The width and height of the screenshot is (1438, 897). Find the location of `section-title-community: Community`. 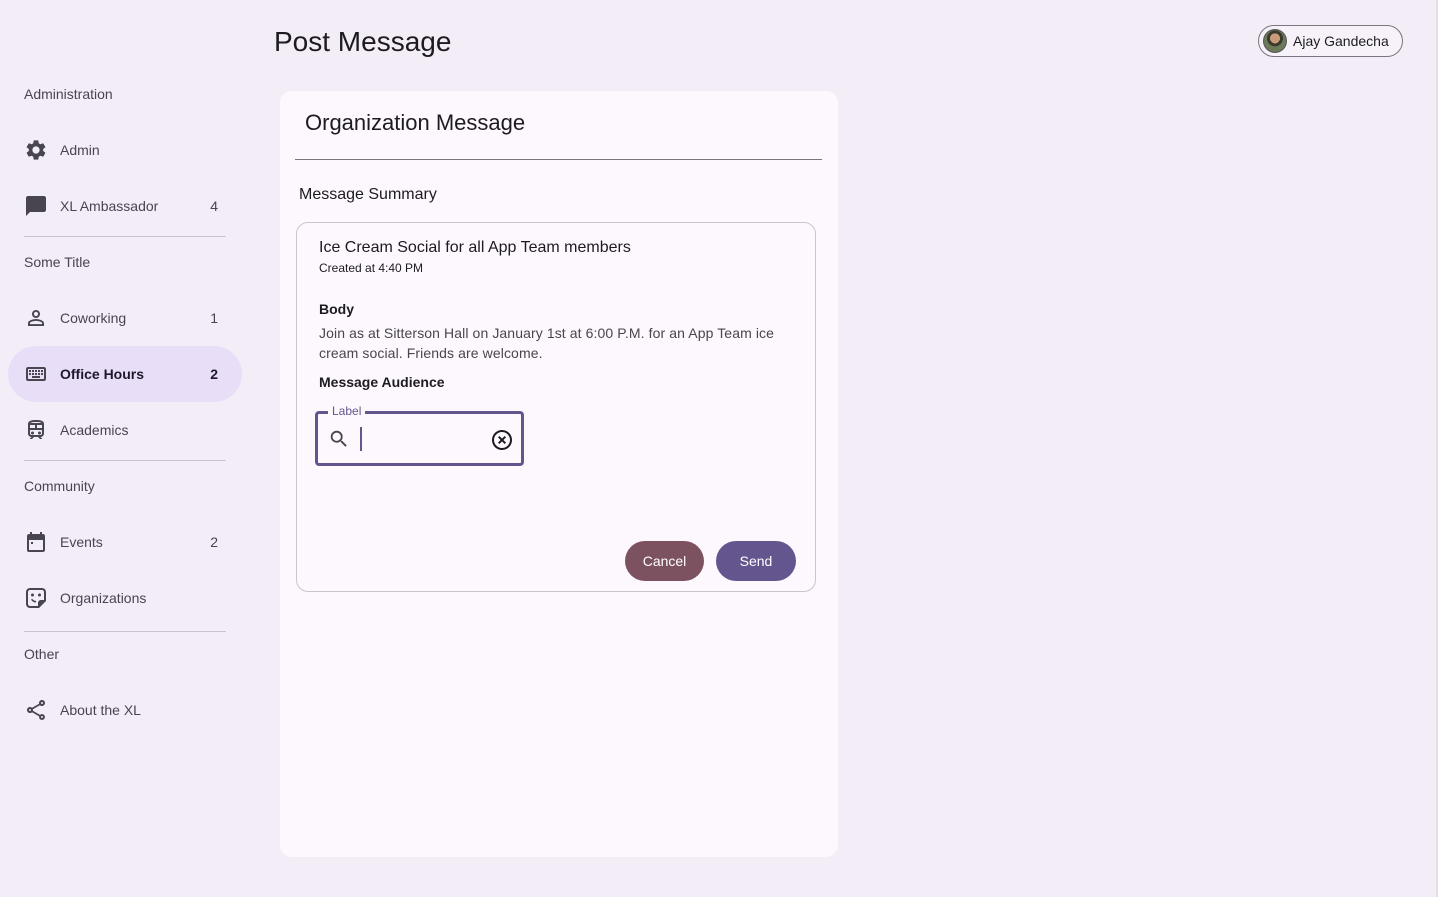

section-title-community: Community is located at coordinates (59, 486).